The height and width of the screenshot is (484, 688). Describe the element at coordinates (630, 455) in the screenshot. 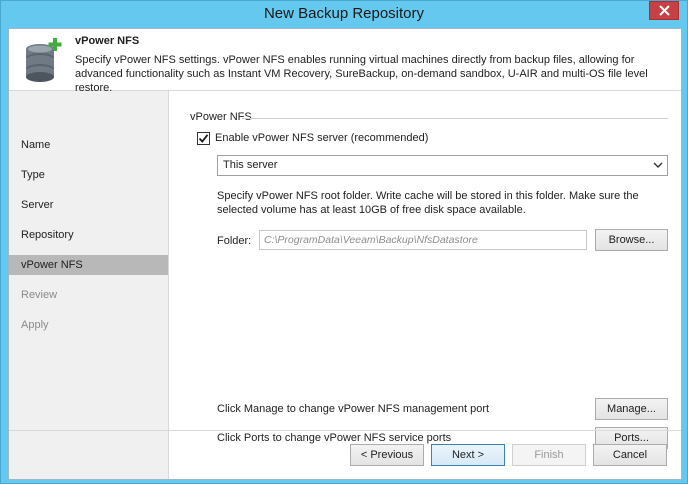

I see `cancel-button: Cancel` at that location.